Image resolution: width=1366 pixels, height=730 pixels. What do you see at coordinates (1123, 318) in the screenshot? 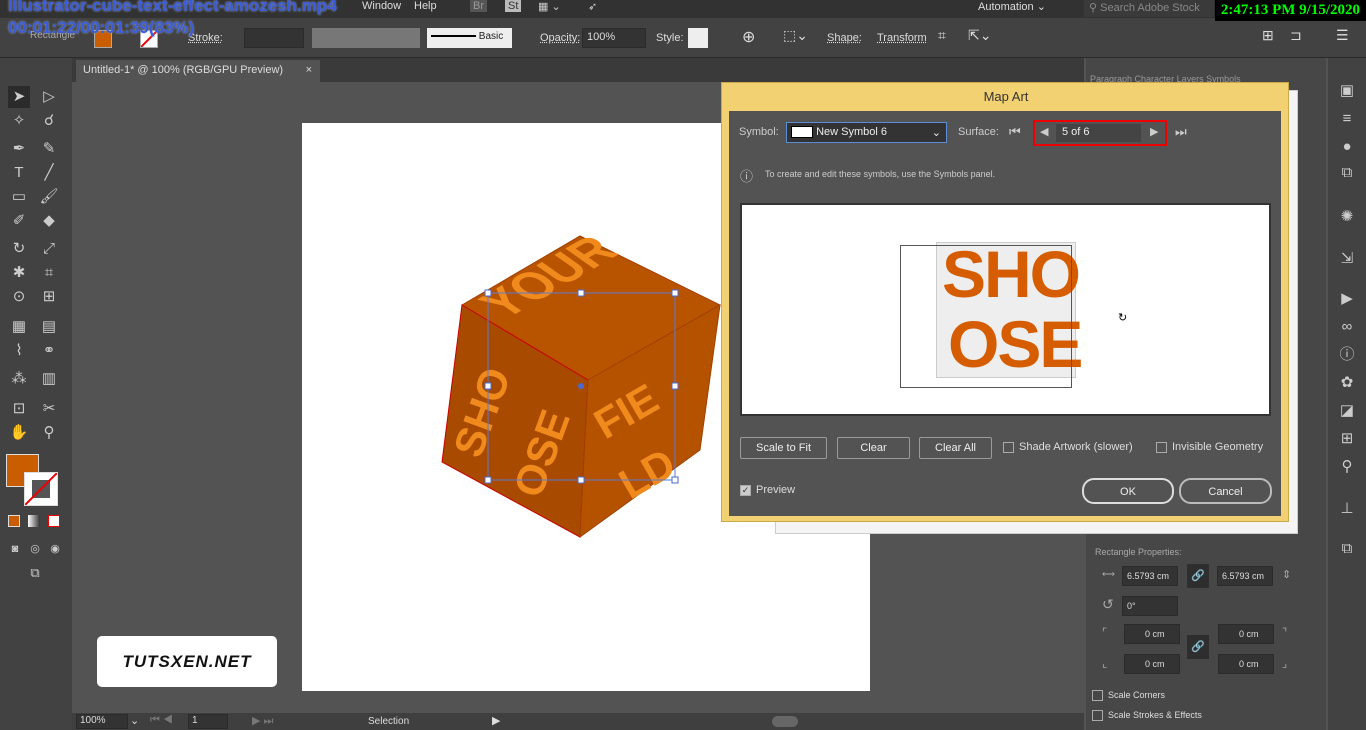
I see `rotate-cursor-icon: ↻` at bounding box center [1123, 318].